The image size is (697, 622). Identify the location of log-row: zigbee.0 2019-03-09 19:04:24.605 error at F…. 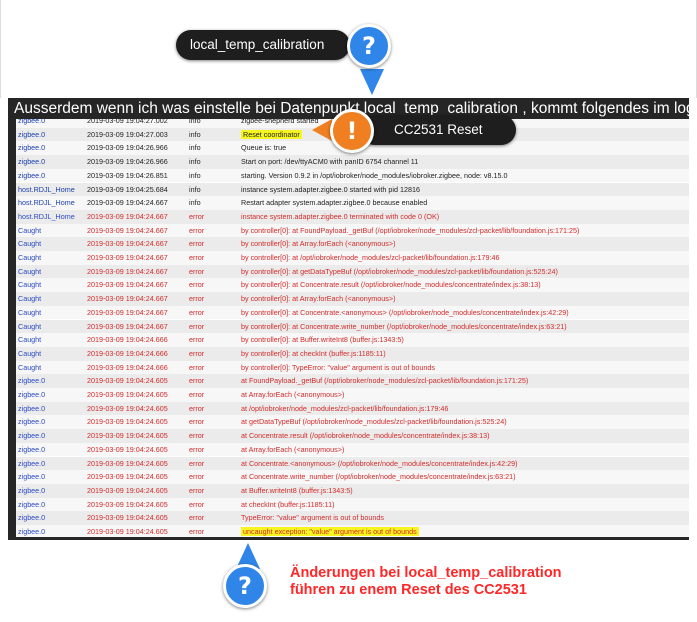
(352, 381).